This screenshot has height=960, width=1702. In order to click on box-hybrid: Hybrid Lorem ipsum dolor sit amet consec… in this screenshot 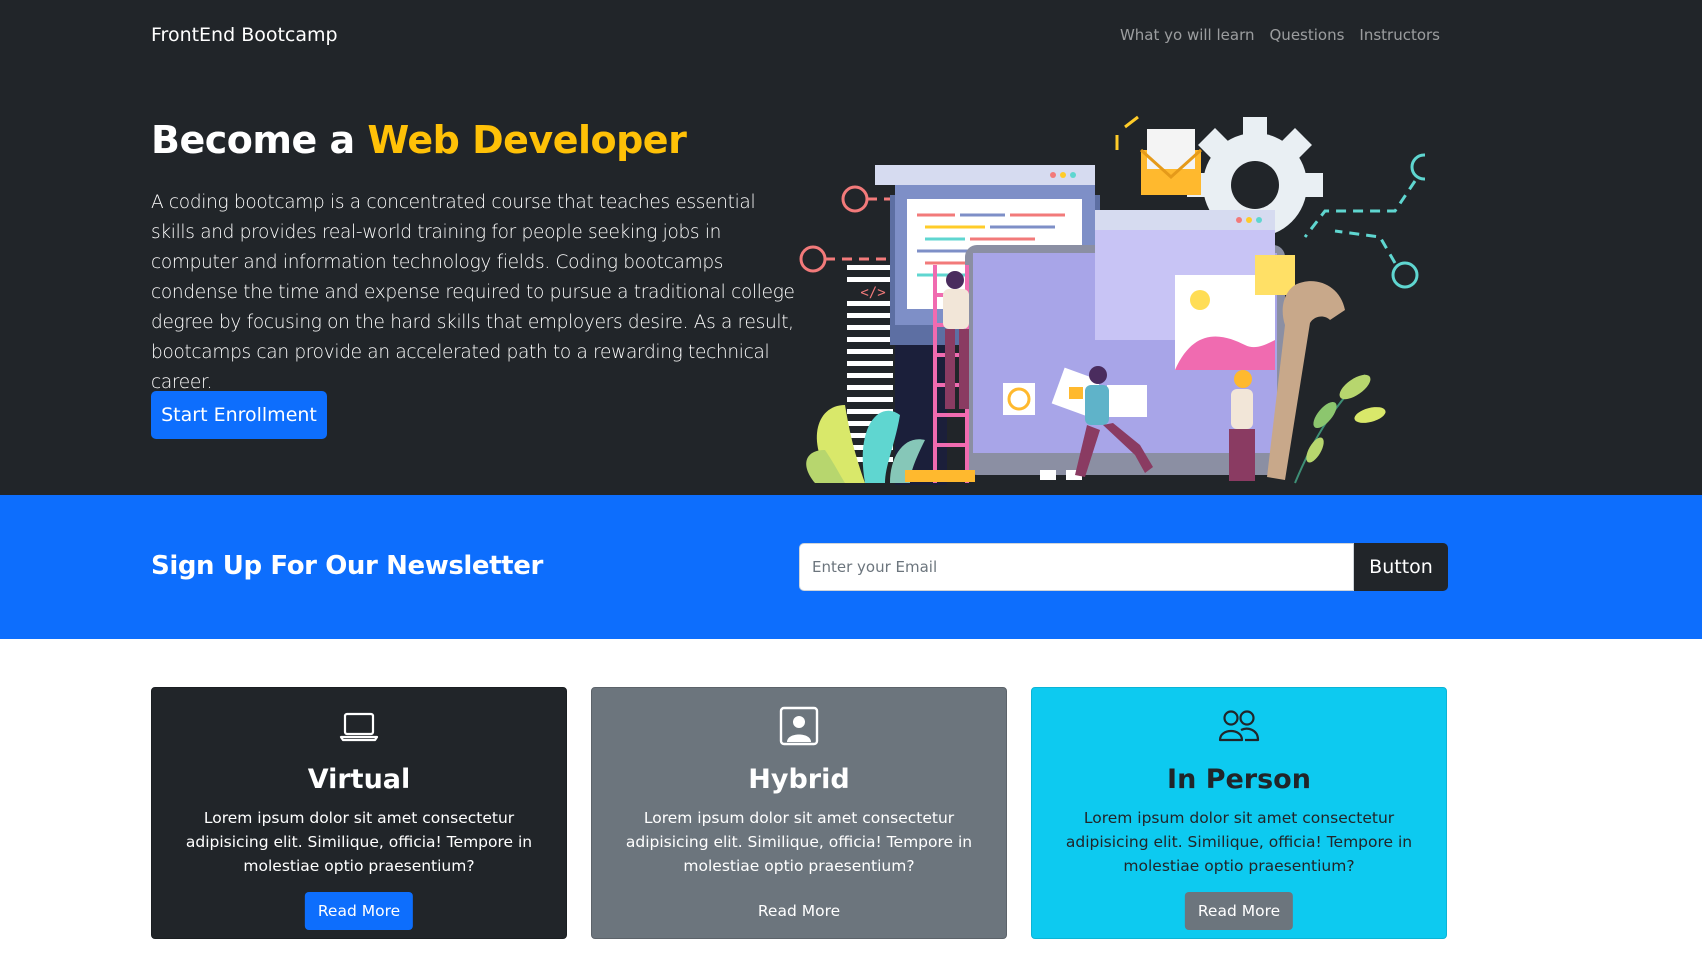, I will do `click(799, 813)`.